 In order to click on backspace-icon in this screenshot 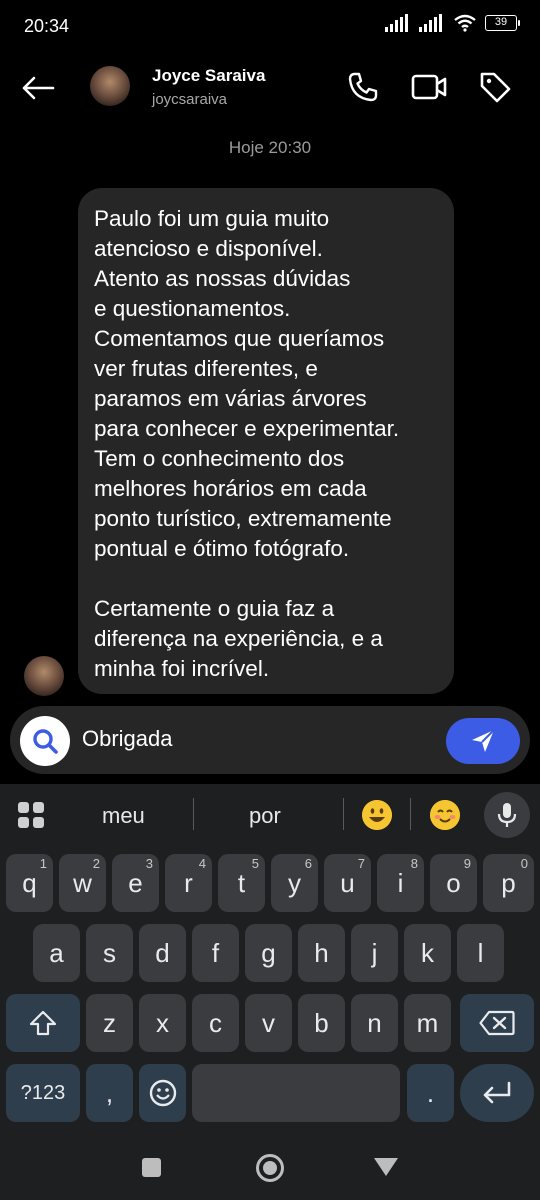, I will do `click(497, 1023)`.